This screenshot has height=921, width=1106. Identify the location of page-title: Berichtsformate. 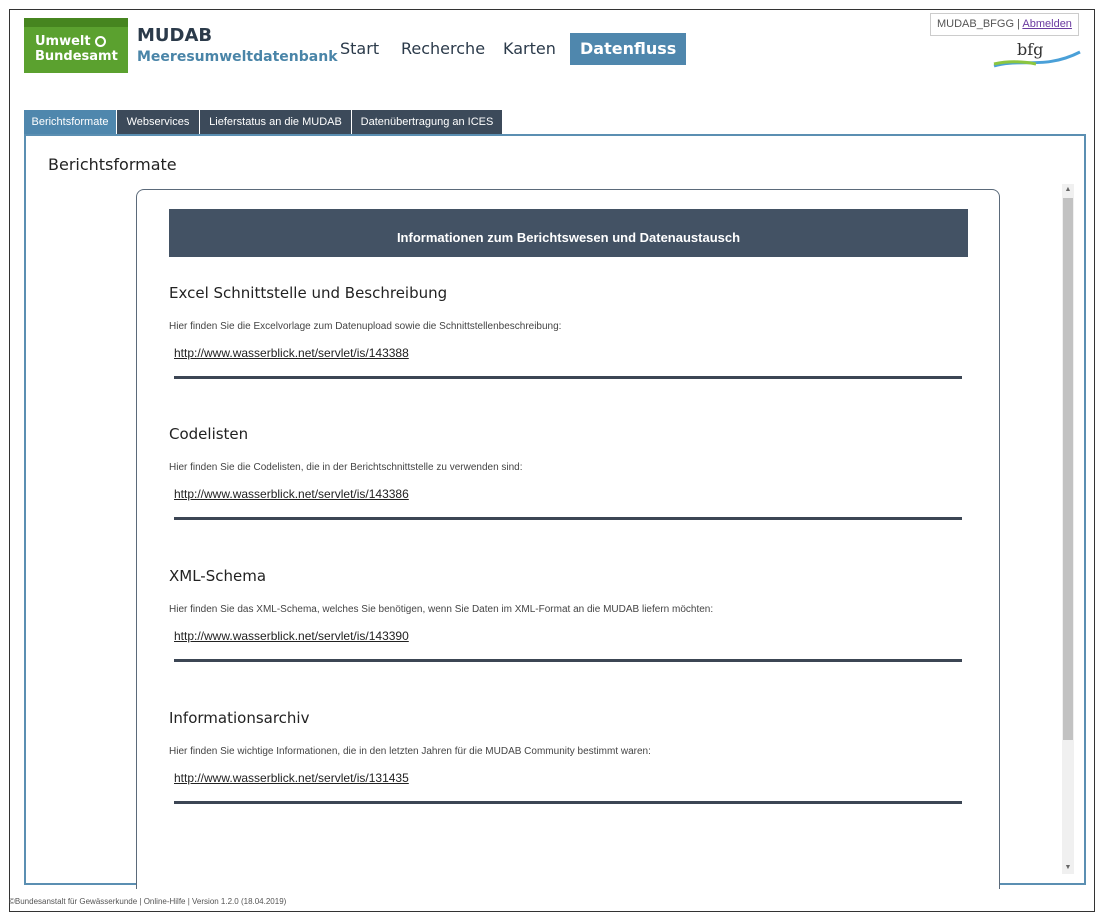
(112, 164).